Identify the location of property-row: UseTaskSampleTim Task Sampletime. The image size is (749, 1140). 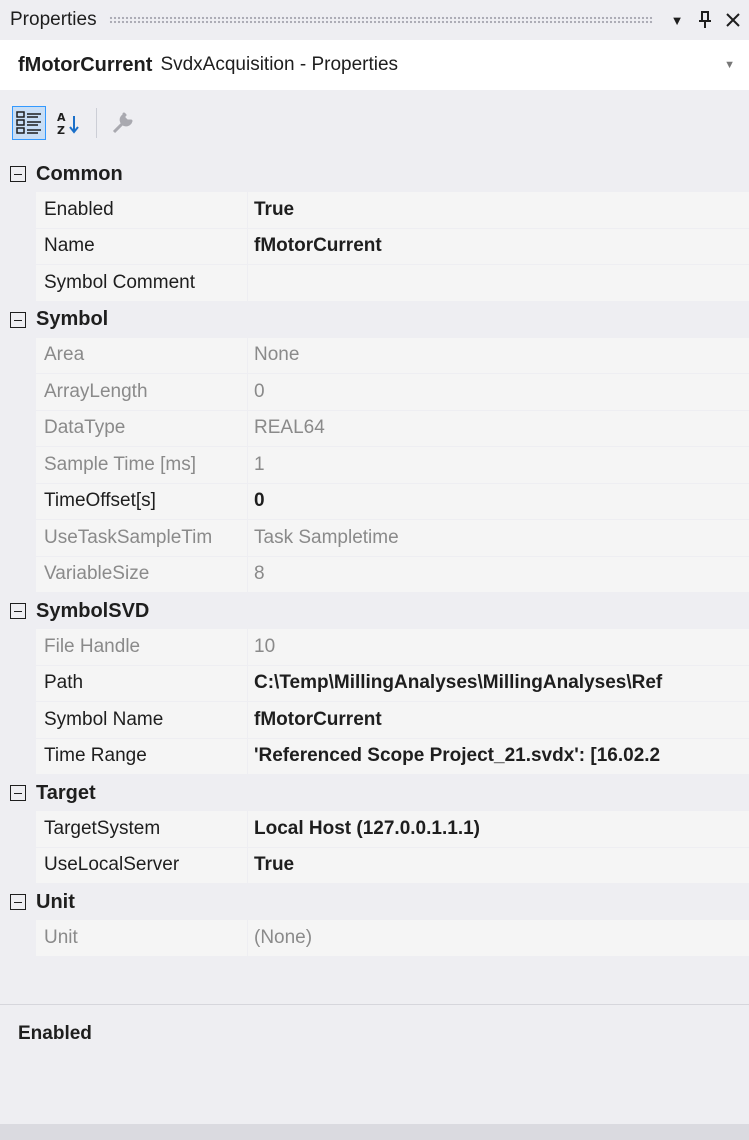
(374, 538).